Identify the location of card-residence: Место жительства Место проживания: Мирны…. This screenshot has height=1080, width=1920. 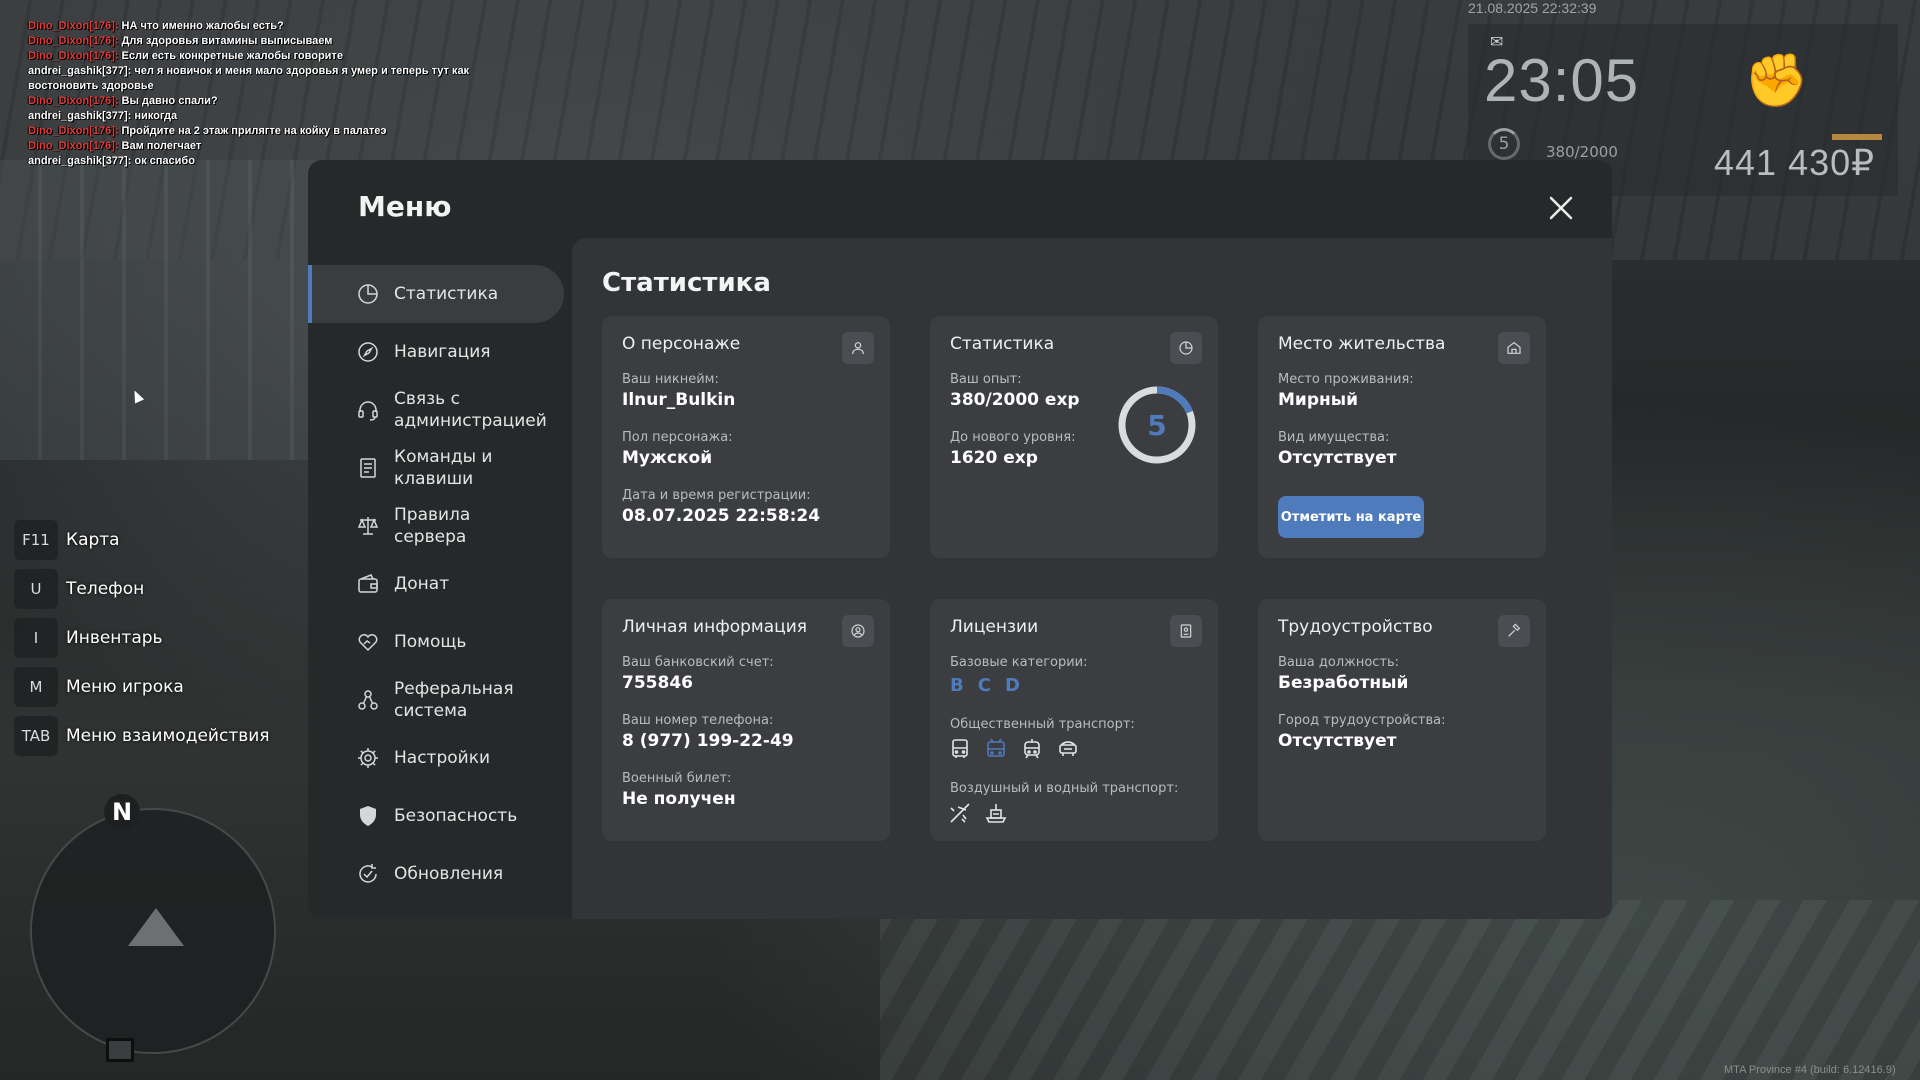
(1402, 437).